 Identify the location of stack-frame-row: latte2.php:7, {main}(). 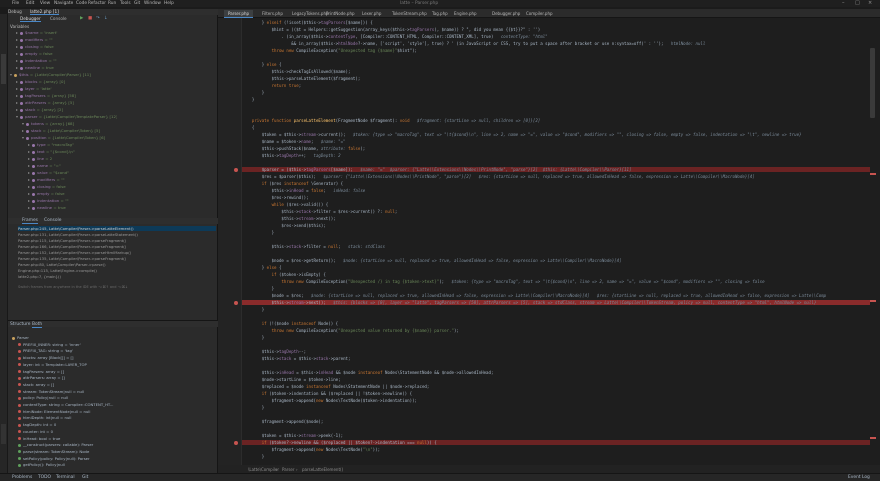
(117, 276).